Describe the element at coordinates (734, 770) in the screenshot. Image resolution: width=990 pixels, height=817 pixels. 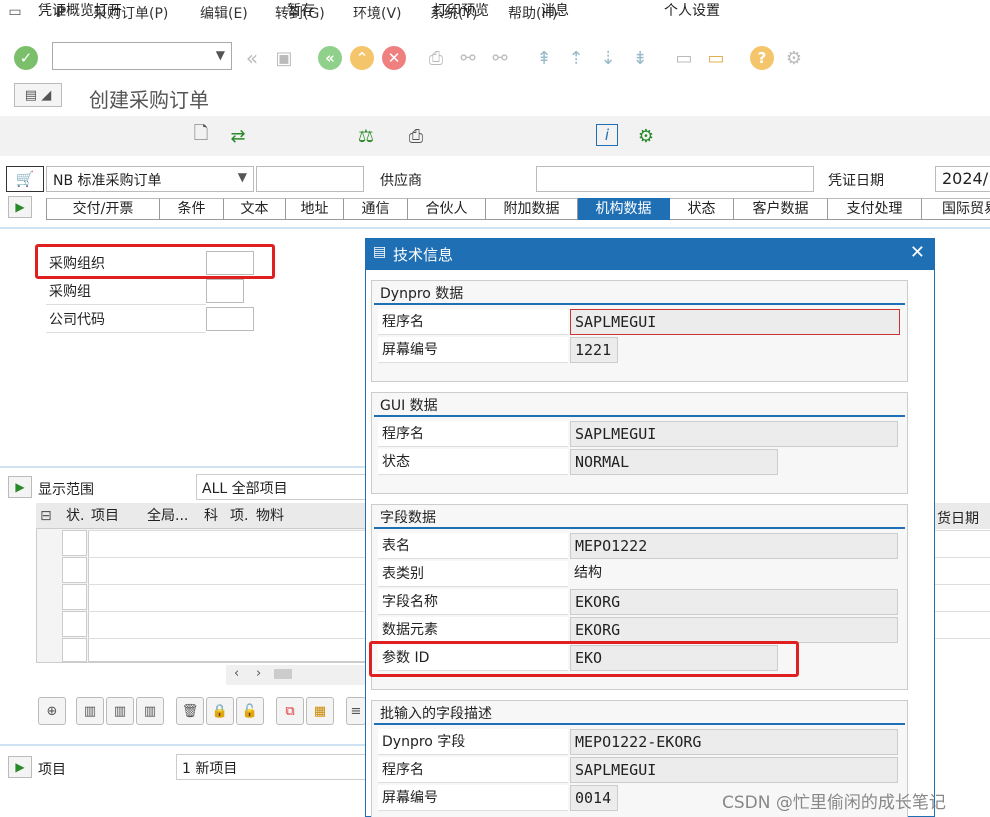
I see `batch-program-name-value: SAPLMEGUI` at that location.